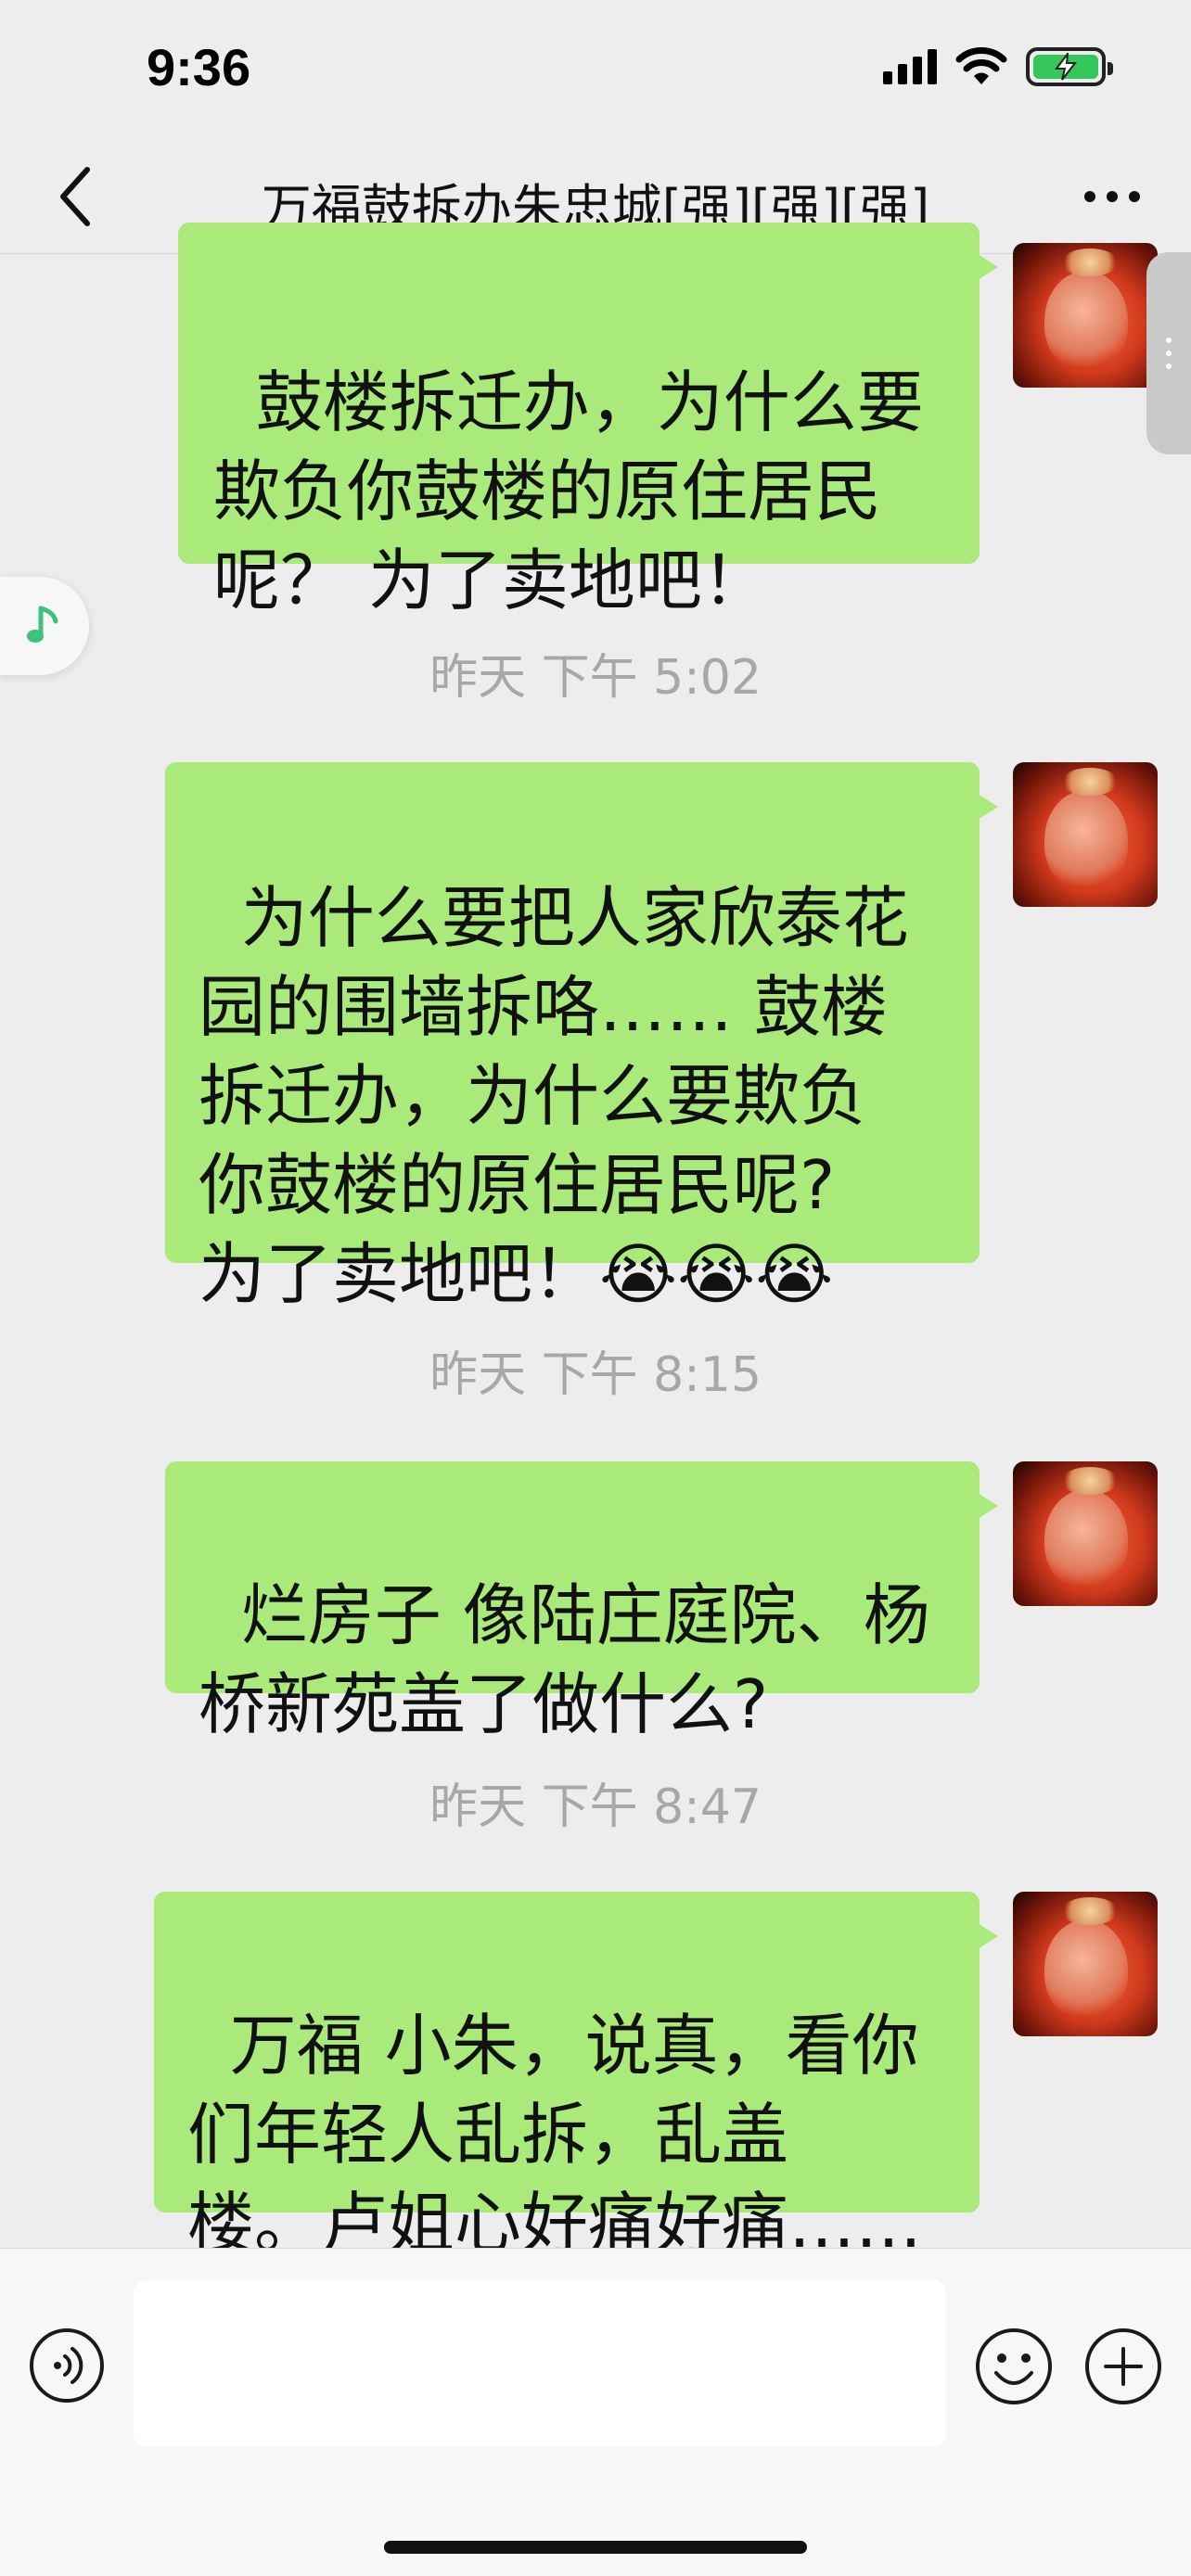  I want to click on emoji-icon, so click(1014, 2366).